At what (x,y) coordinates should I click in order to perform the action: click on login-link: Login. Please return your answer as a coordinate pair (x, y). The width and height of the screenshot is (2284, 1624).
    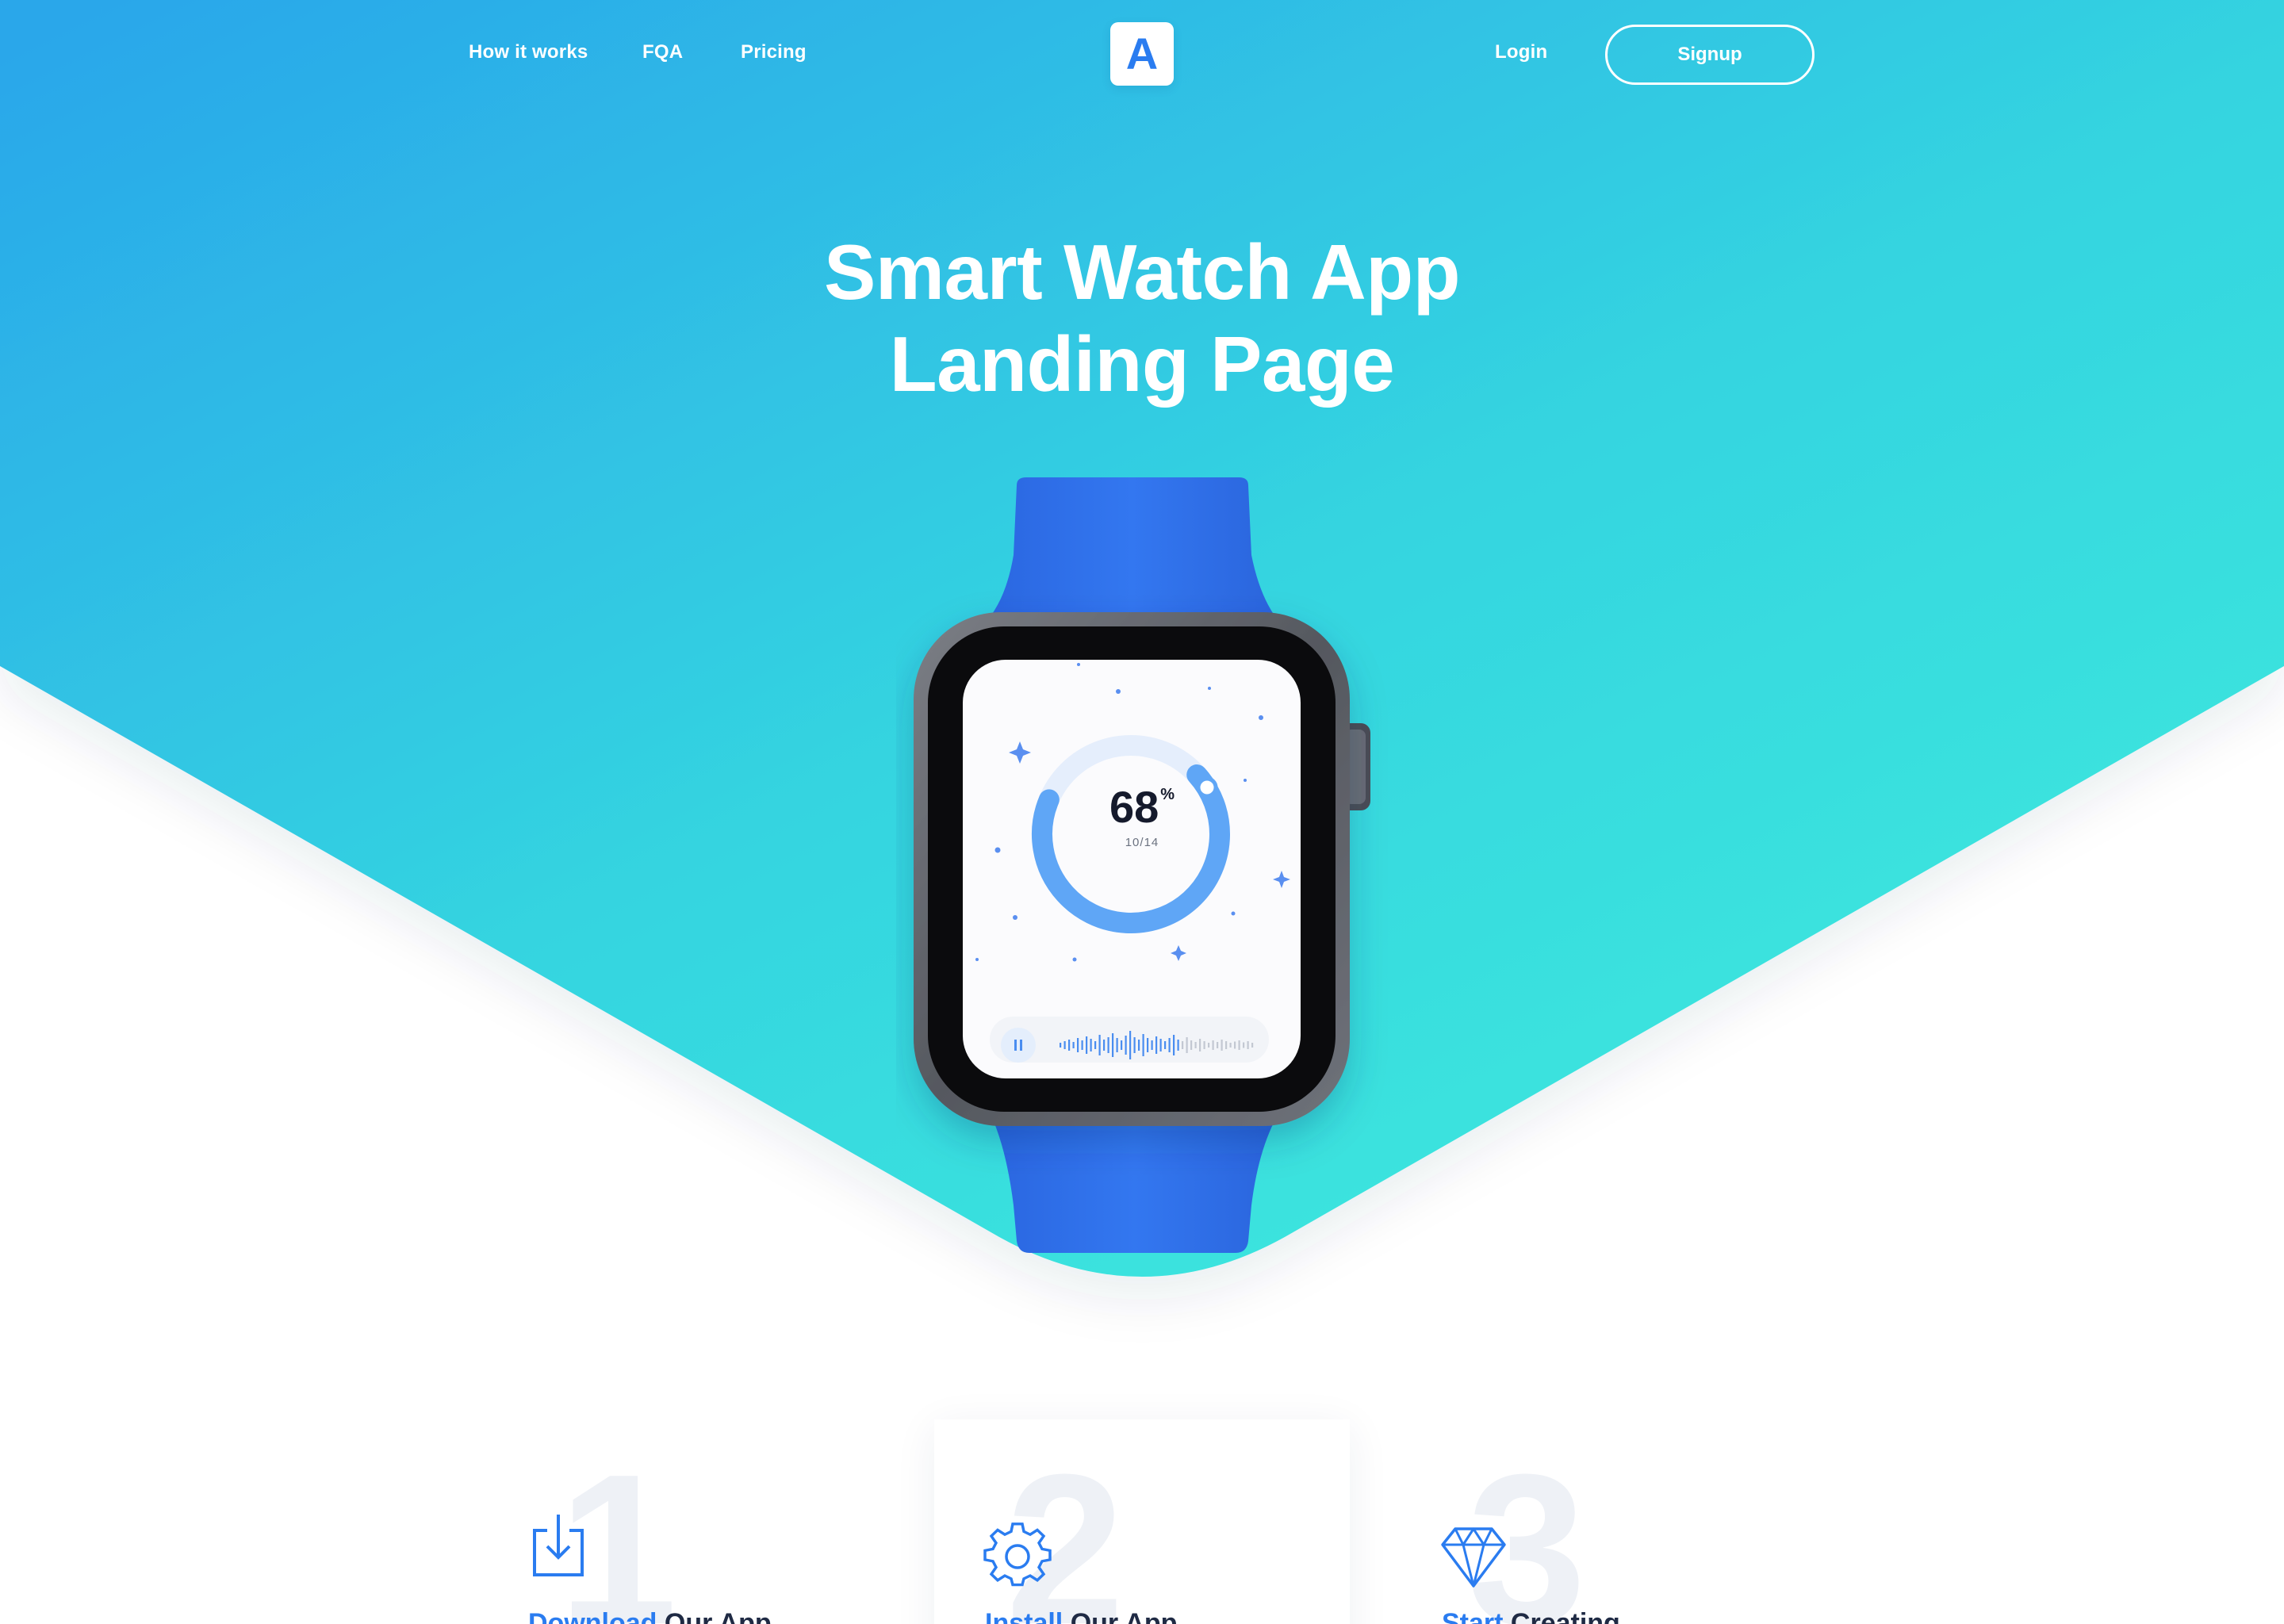
    Looking at the image, I should click on (1521, 52).